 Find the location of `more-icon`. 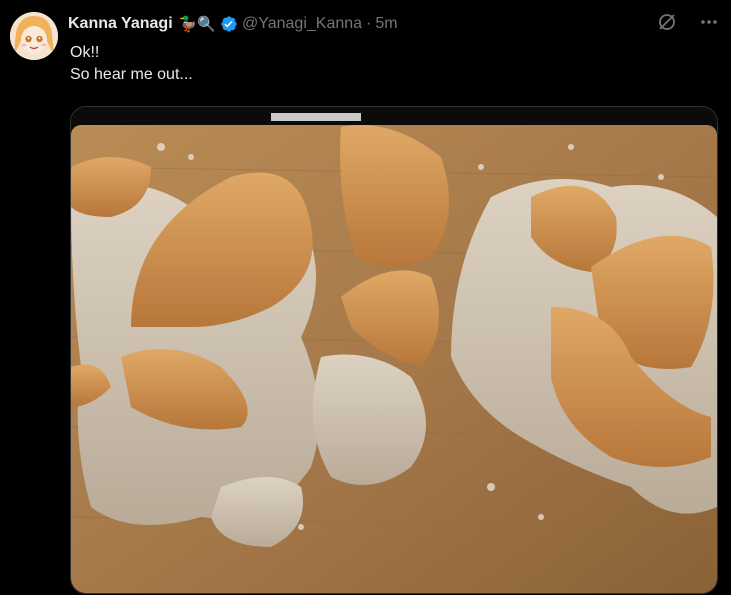

more-icon is located at coordinates (709, 24).